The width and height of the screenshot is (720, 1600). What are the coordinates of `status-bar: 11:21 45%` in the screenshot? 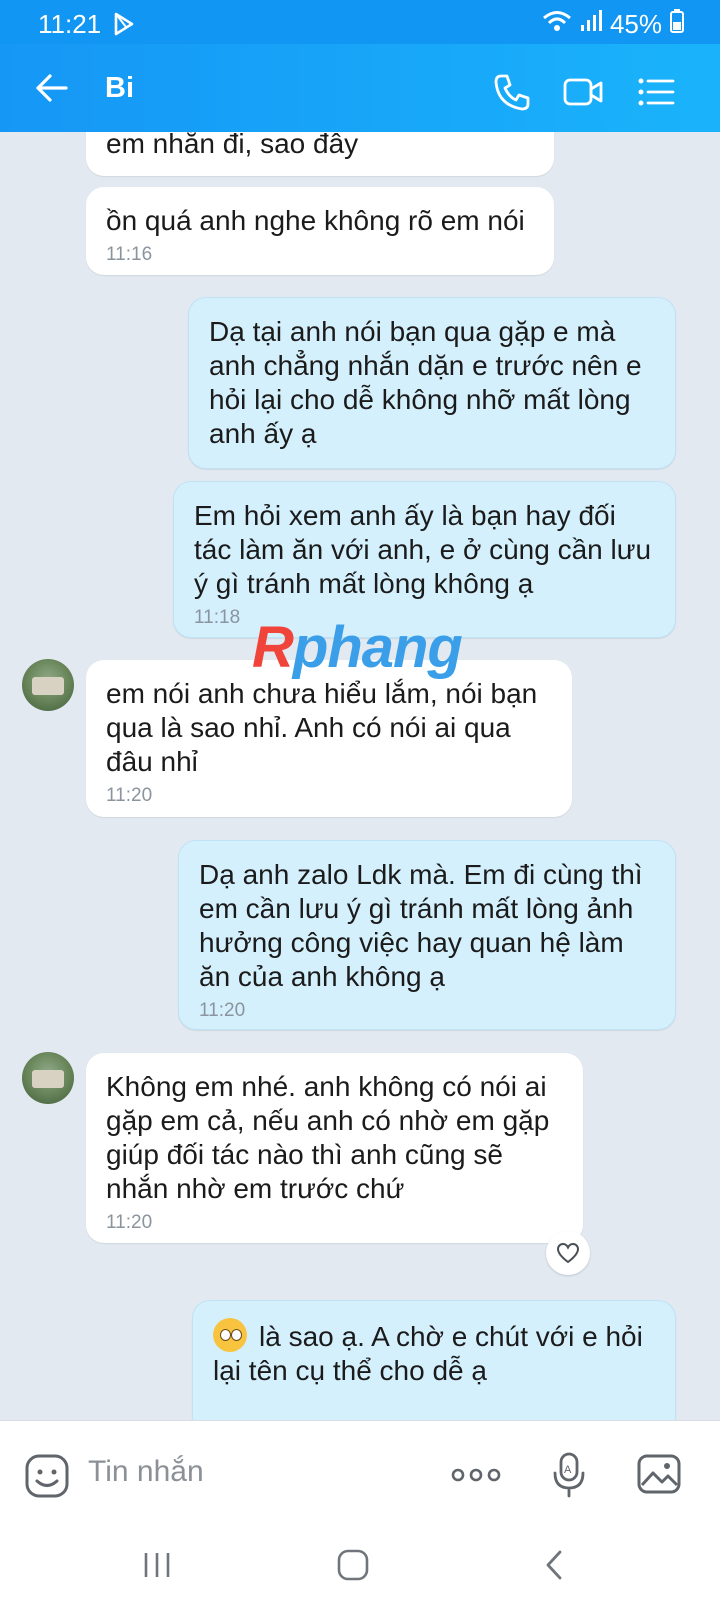 It's located at (360, 22).